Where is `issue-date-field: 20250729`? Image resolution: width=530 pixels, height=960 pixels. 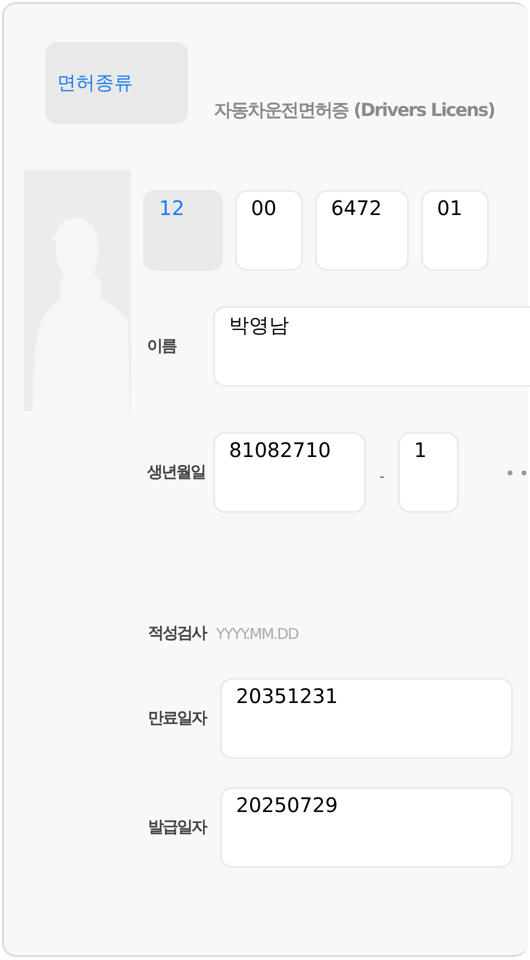 issue-date-field: 20250729 is located at coordinates (366, 827).